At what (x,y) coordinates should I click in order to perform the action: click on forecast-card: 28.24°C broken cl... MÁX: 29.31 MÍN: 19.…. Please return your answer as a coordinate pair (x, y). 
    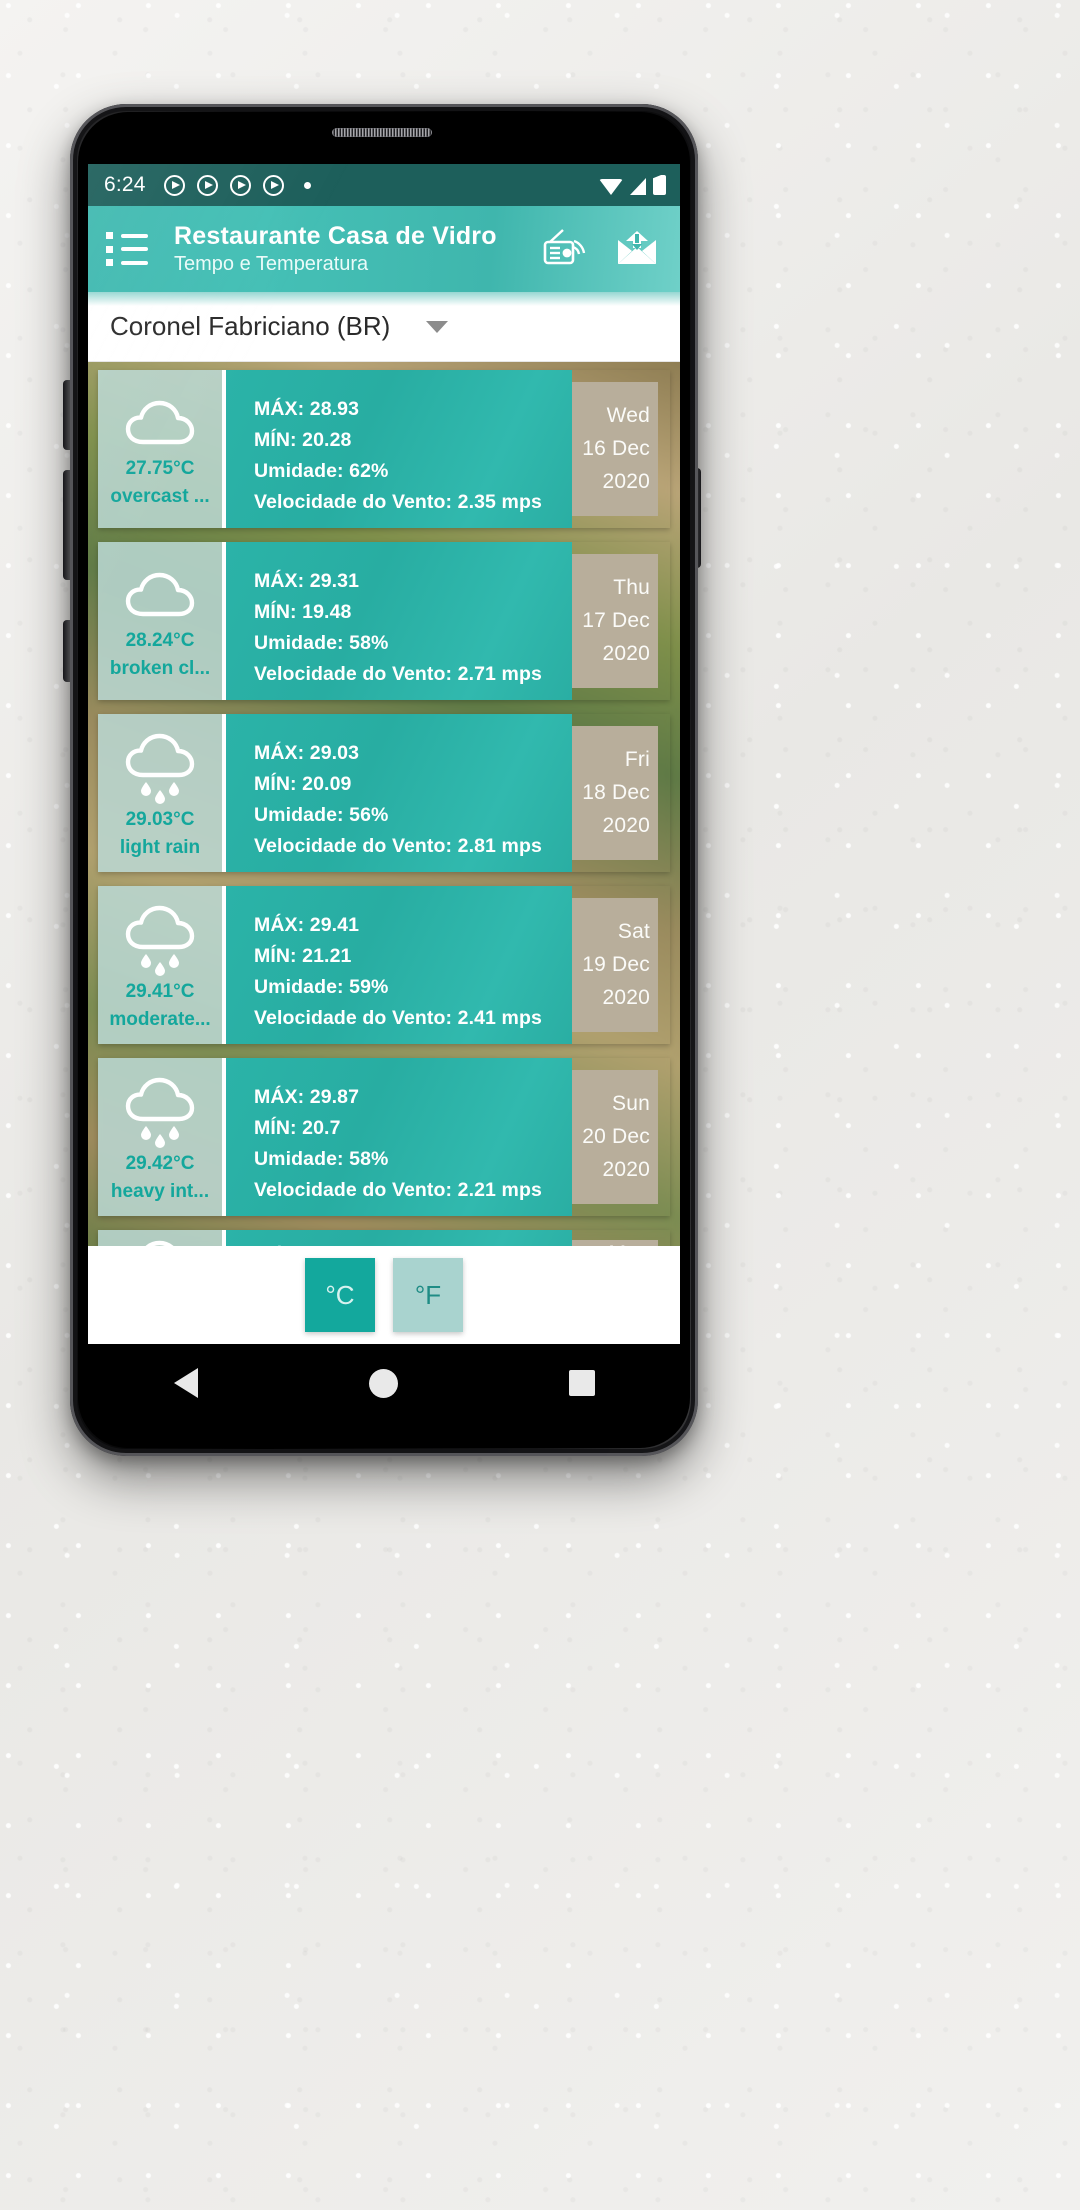
    Looking at the image, I should click on (384, 621).